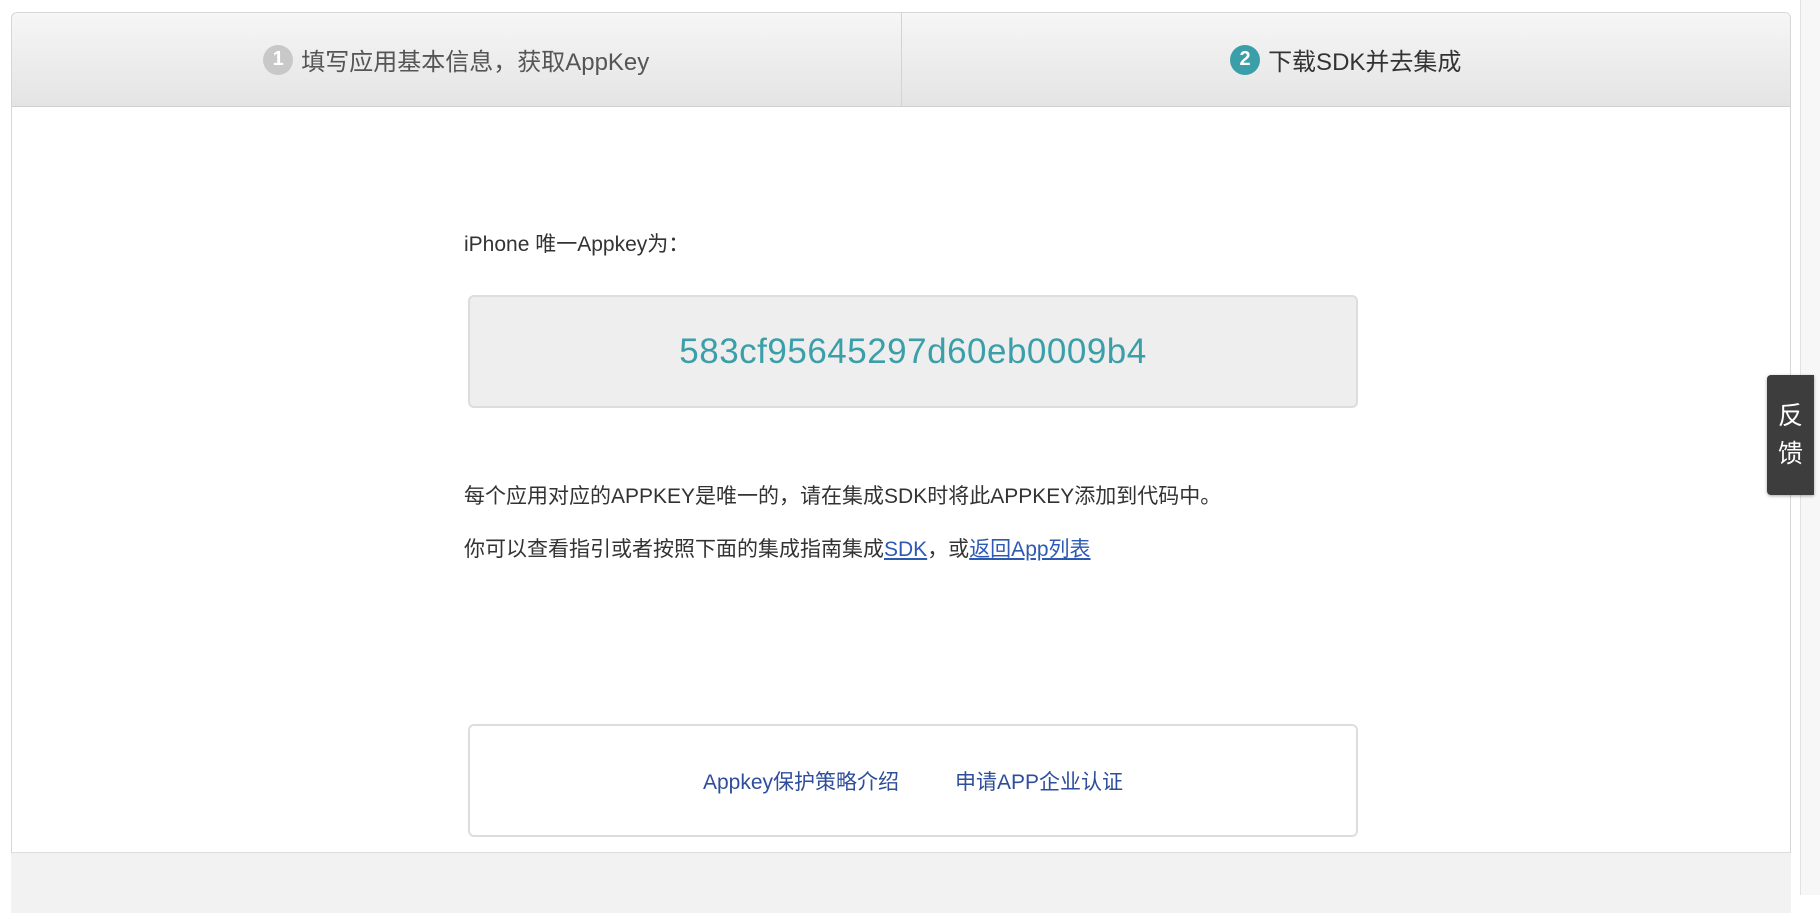 Image resolution: width=1820 pixels, height=913 pixels. Describe the element at coordinates (801, 781) in the screenshot. I see `appkey-policy-link: Appkey保护策略介绍` at that location.